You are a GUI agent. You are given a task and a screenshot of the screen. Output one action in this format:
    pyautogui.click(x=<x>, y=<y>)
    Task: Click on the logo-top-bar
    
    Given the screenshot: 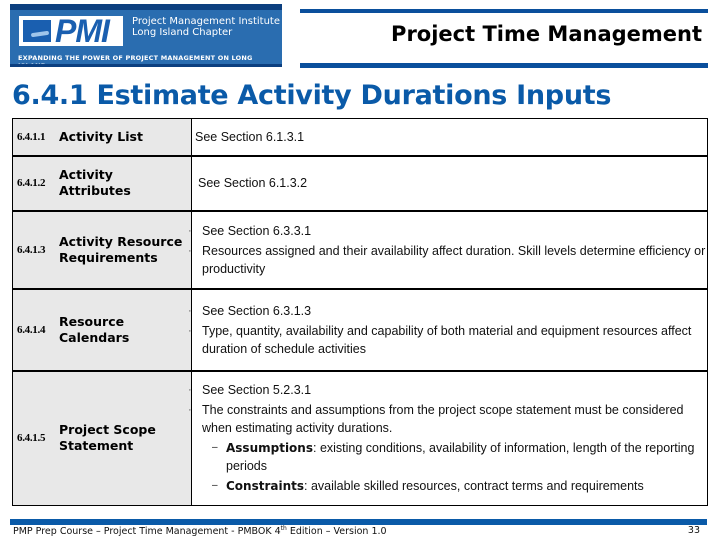 What is the action you would take?
    pyautogui.click(x=146, y=7)
    